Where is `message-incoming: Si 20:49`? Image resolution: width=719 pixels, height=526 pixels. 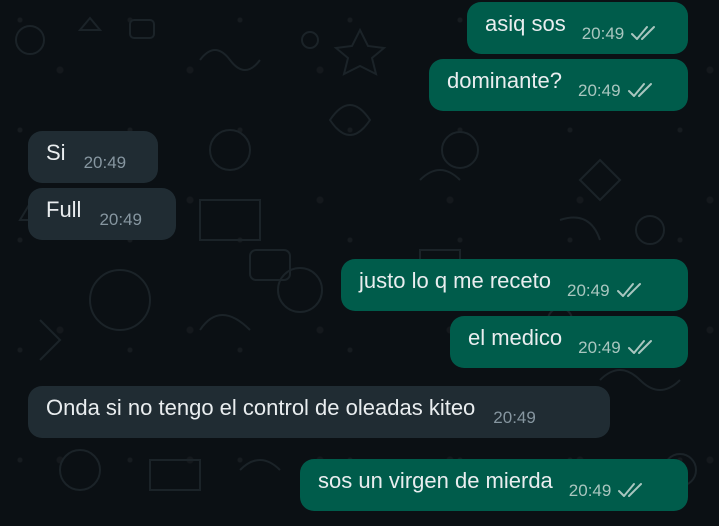
message-incoming: Si 20:49 is located at coordinates (93, 157).